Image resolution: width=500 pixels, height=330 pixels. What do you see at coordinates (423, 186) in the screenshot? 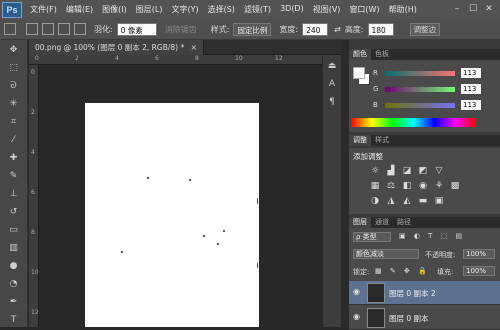
I see `photo-filter-icon: ◉` at bounding box center [423, 186].